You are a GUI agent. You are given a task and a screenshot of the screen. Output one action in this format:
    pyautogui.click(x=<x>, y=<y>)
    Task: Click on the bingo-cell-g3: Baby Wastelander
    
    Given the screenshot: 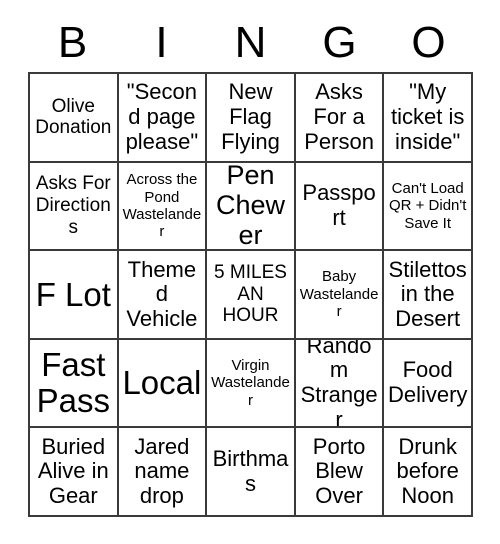 What is the action you would take?
    pyautogui.click(x=340, y=295)
    